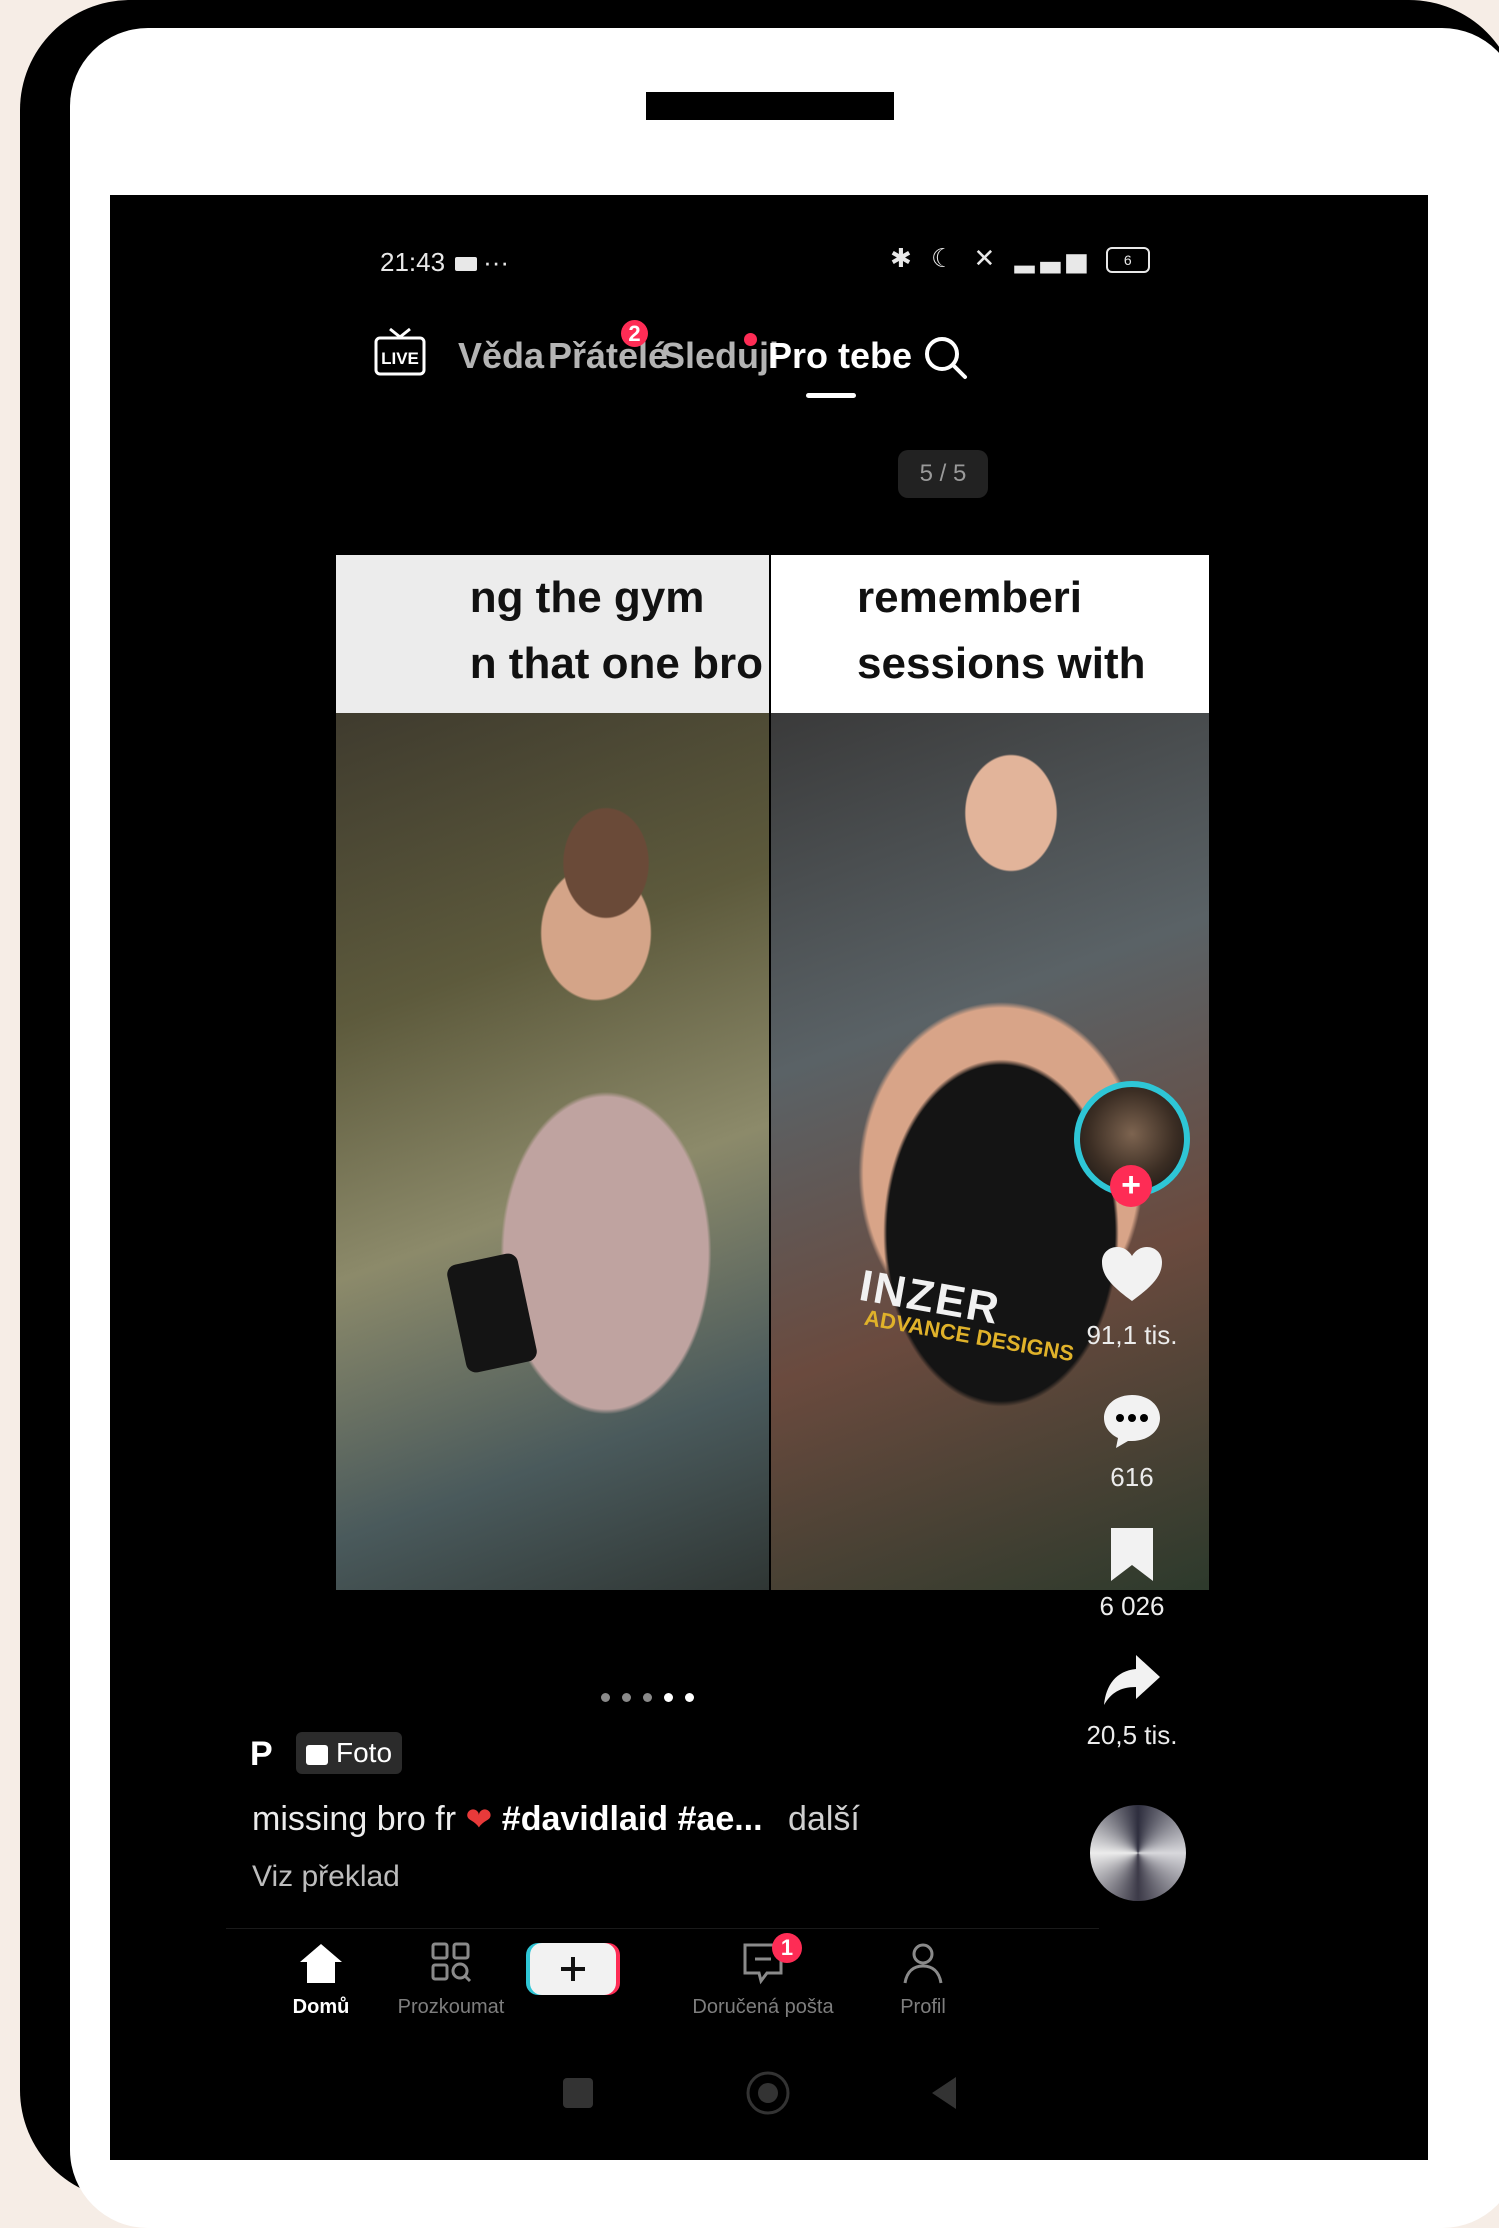 The width and height of the screenshot is (1499, 2228). I want to click on live-icon: LIVE, so click(400, 351).